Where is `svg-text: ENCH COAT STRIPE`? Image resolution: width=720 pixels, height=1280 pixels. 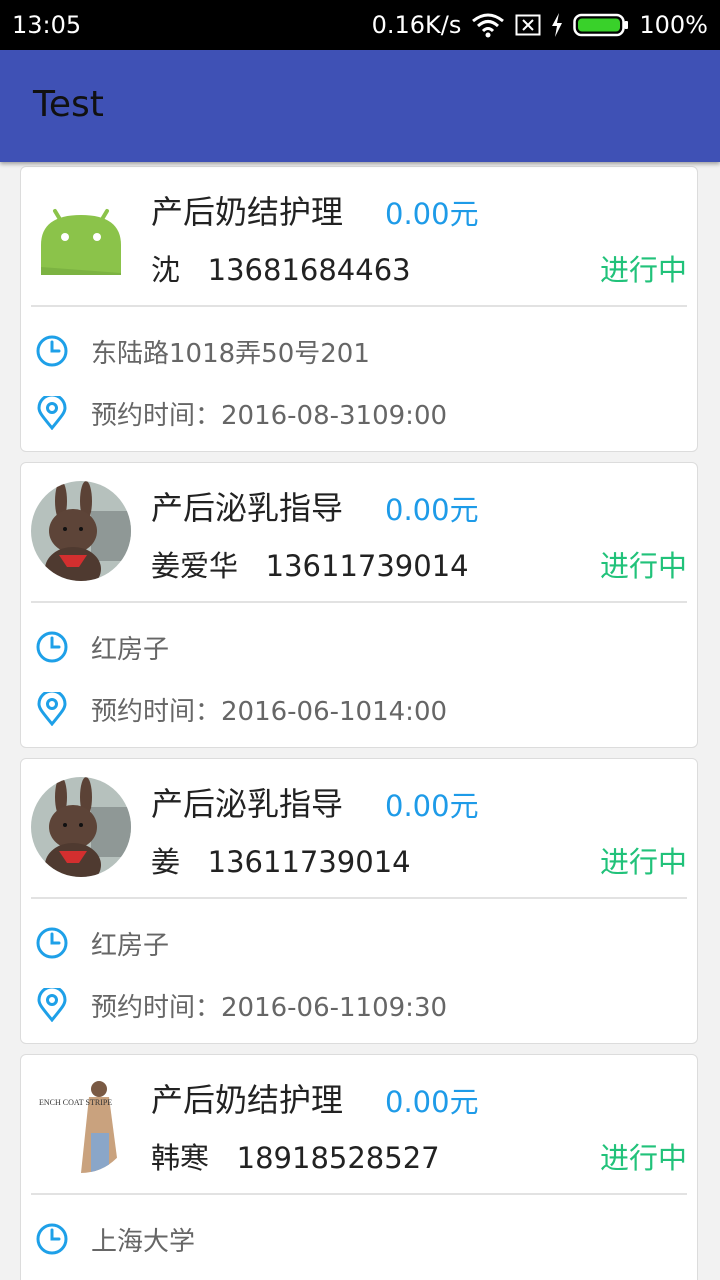 svg-text: ENCH COAT STRIPE is located at coordinates (75, 1102).